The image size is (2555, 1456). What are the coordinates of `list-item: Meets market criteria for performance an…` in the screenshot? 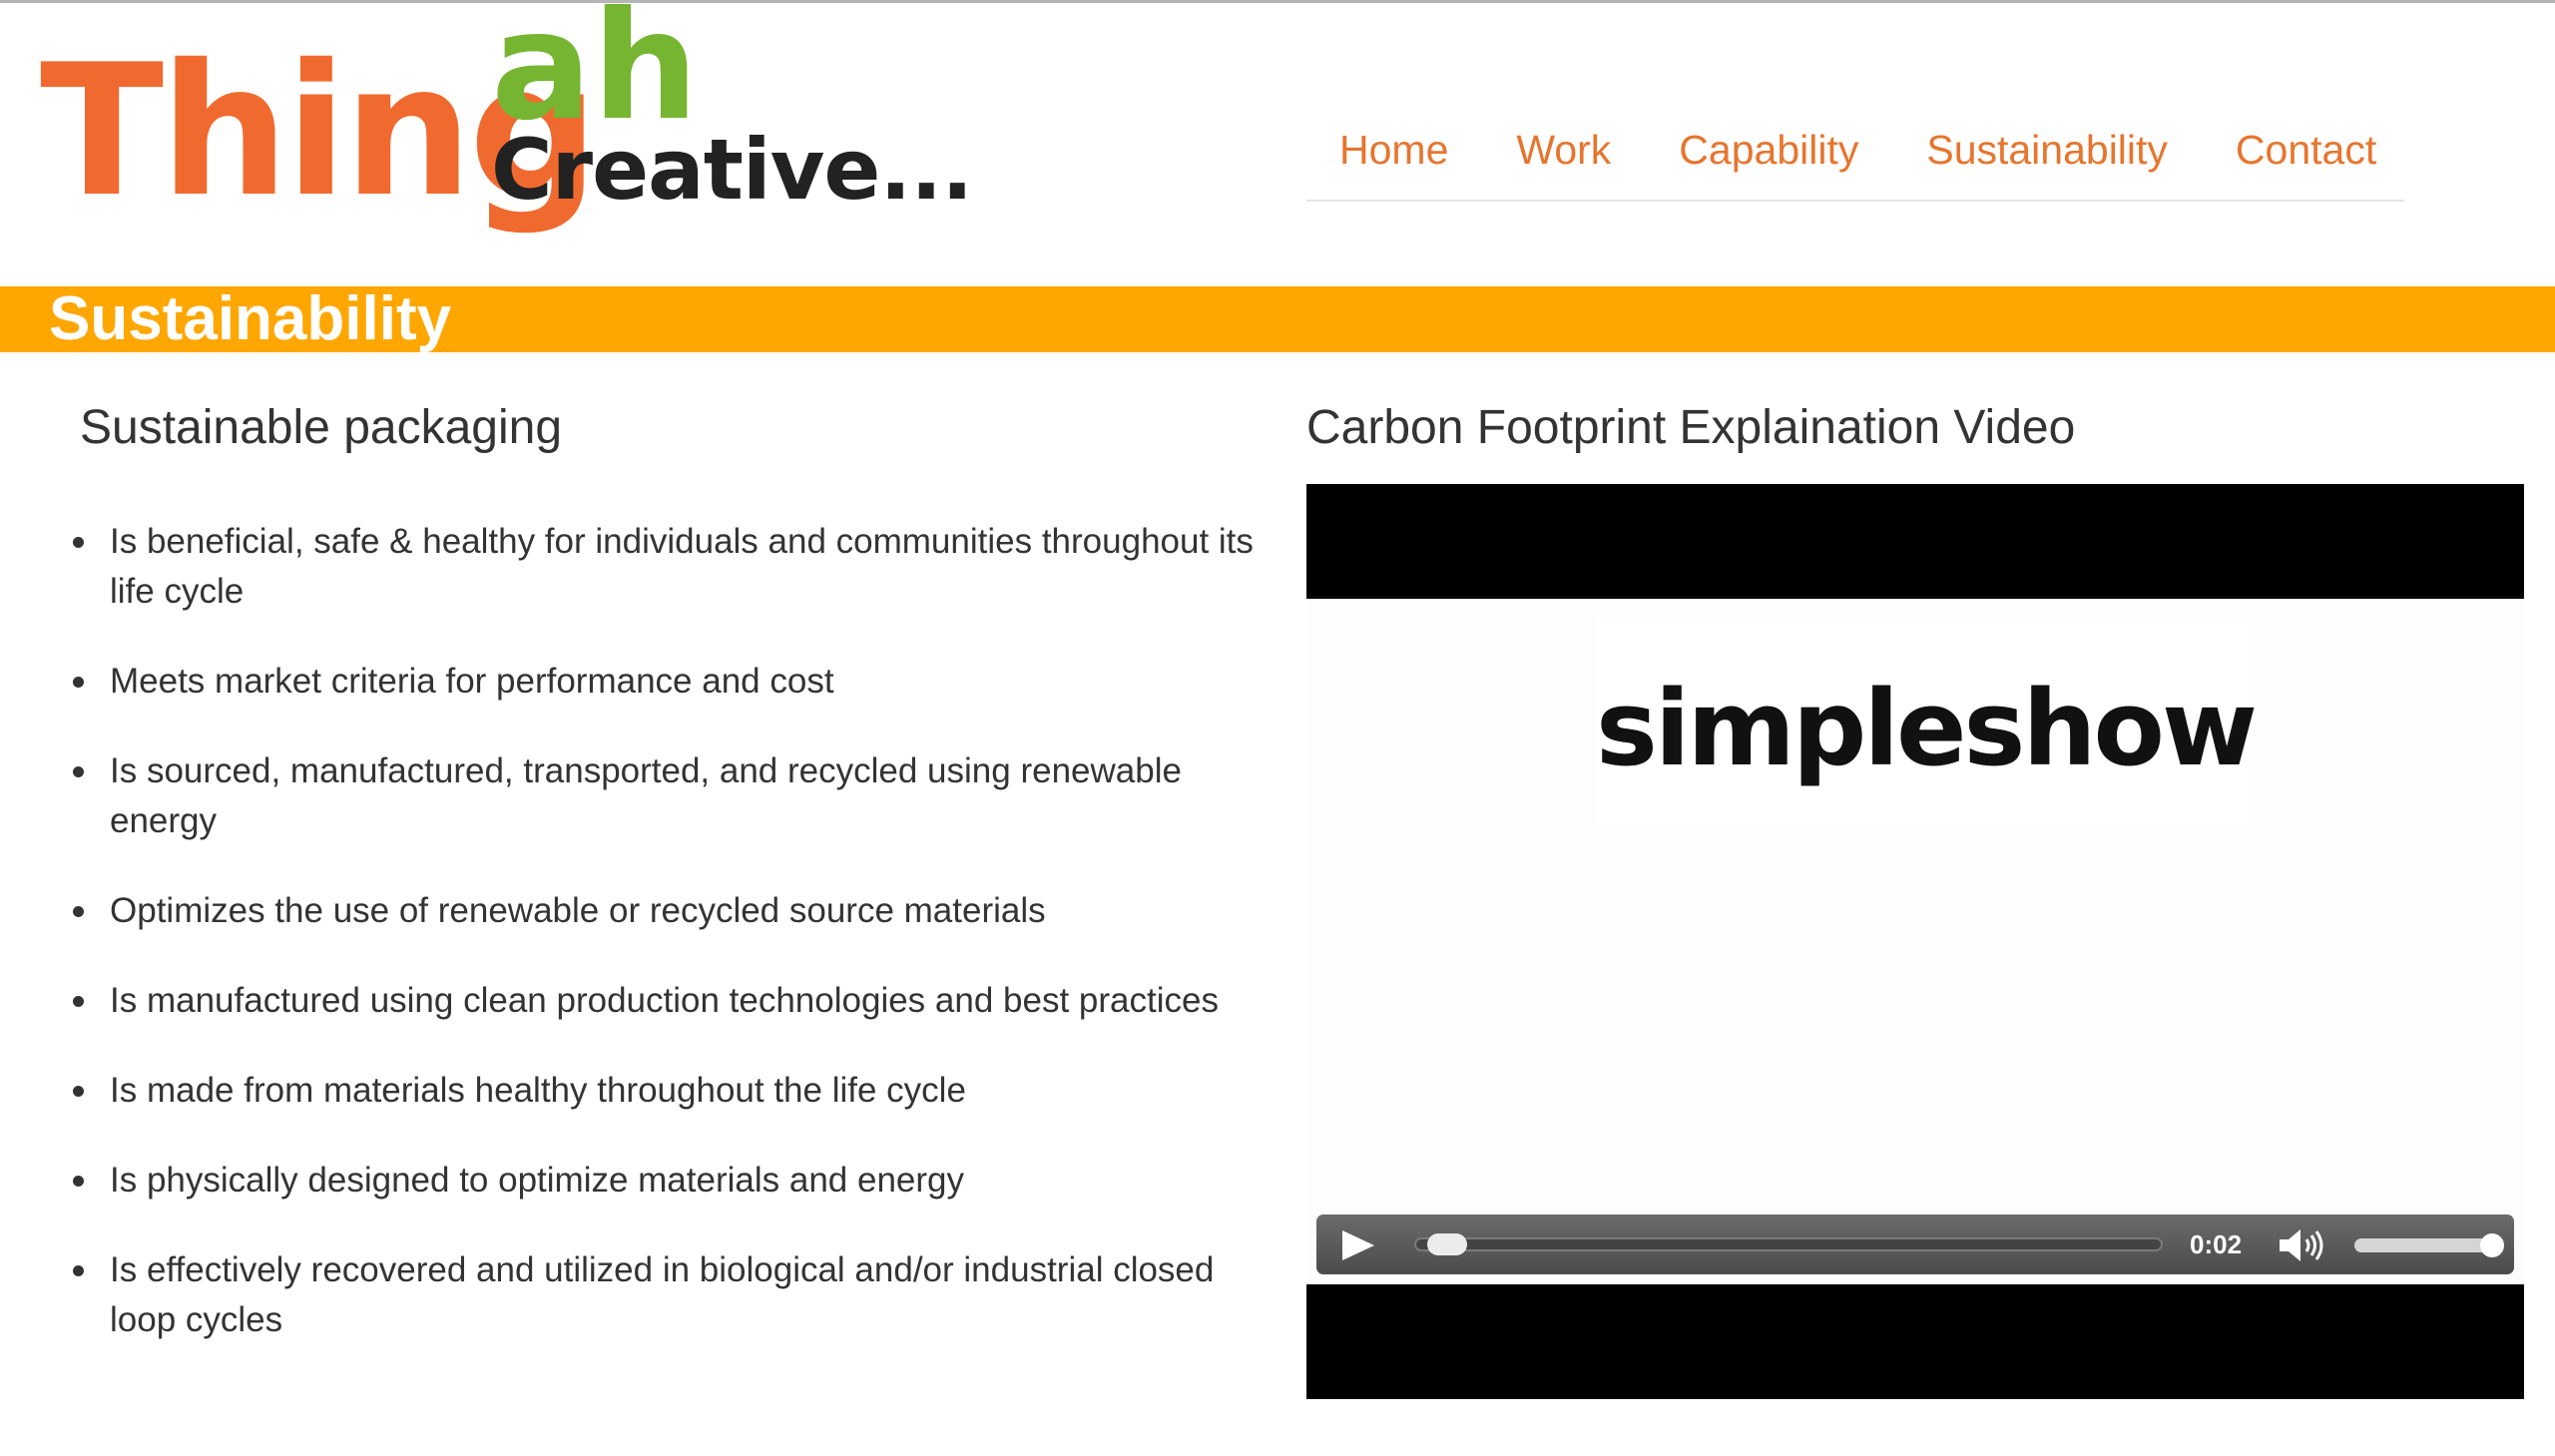 It's located at (665, 682).